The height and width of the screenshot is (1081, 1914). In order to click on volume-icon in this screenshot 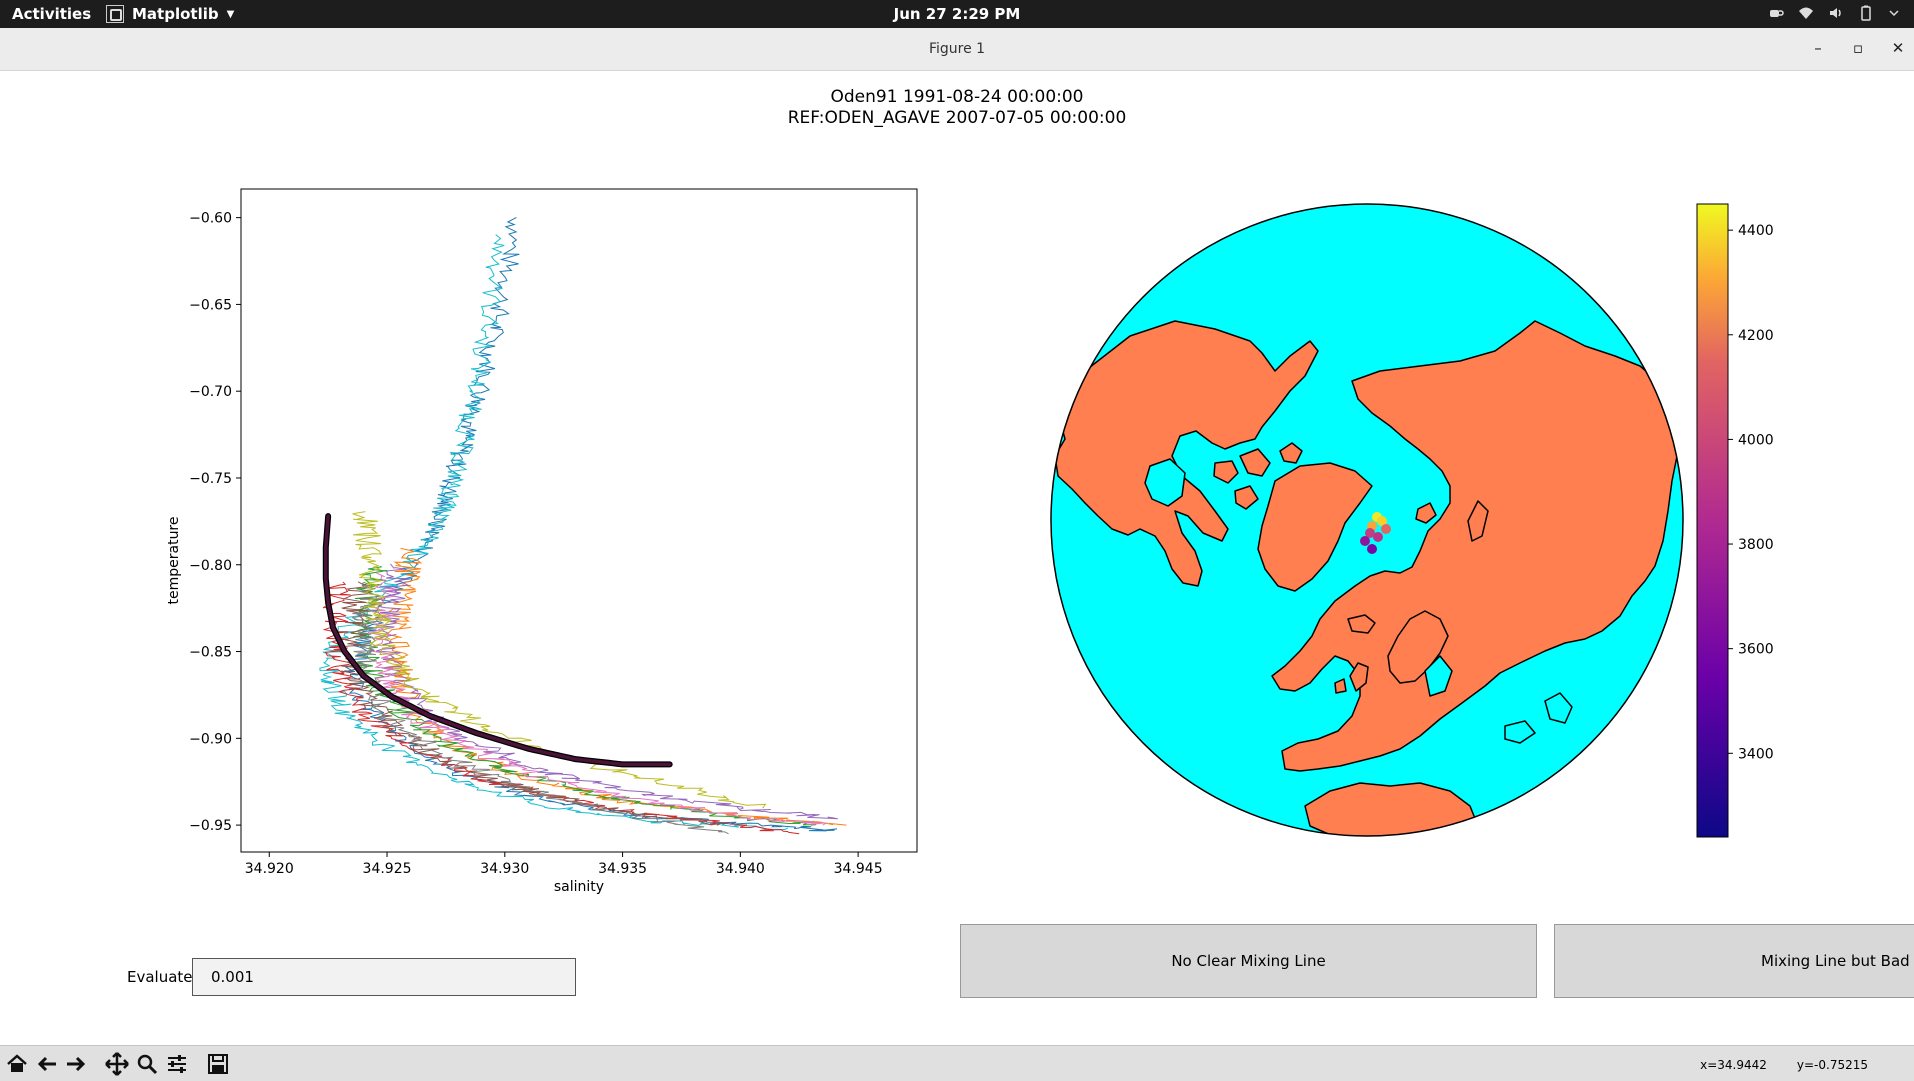, I will do `click(1835, 13)`.